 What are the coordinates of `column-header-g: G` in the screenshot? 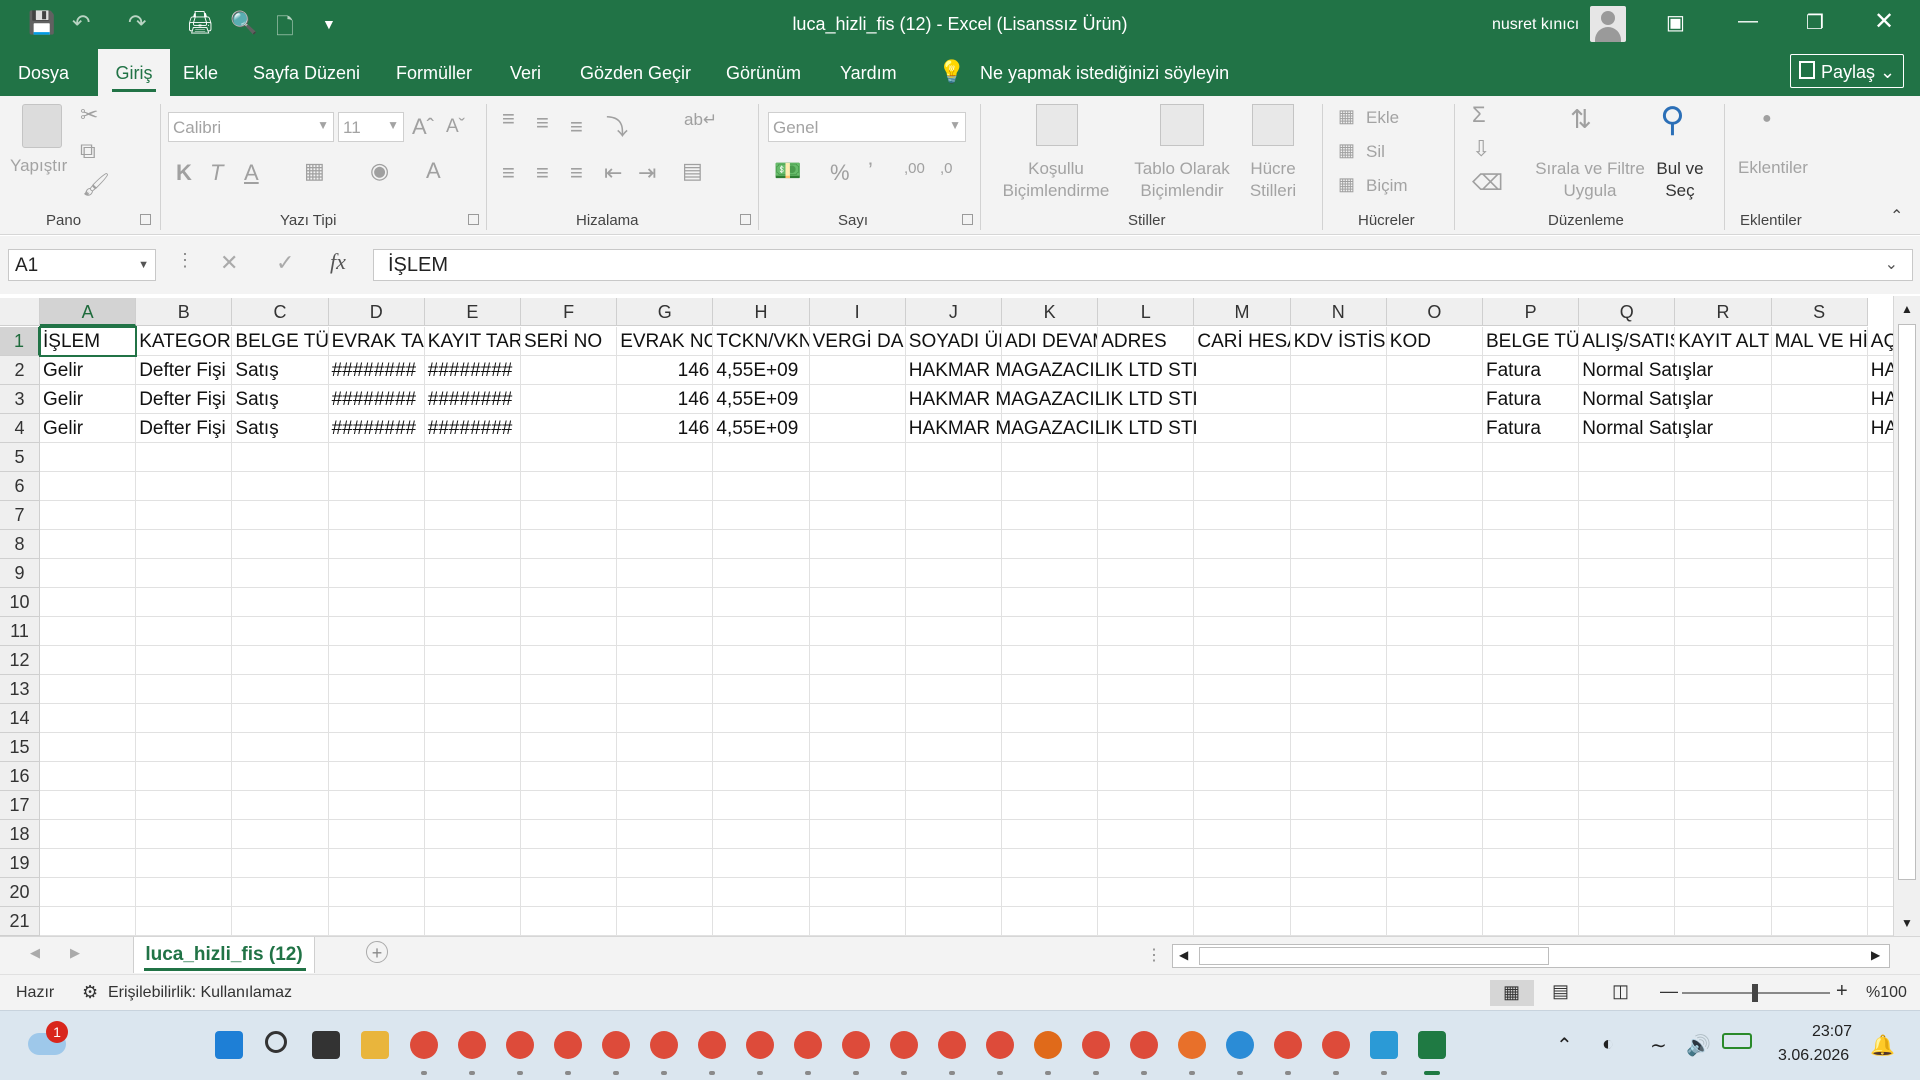 It's located at (665, 312).